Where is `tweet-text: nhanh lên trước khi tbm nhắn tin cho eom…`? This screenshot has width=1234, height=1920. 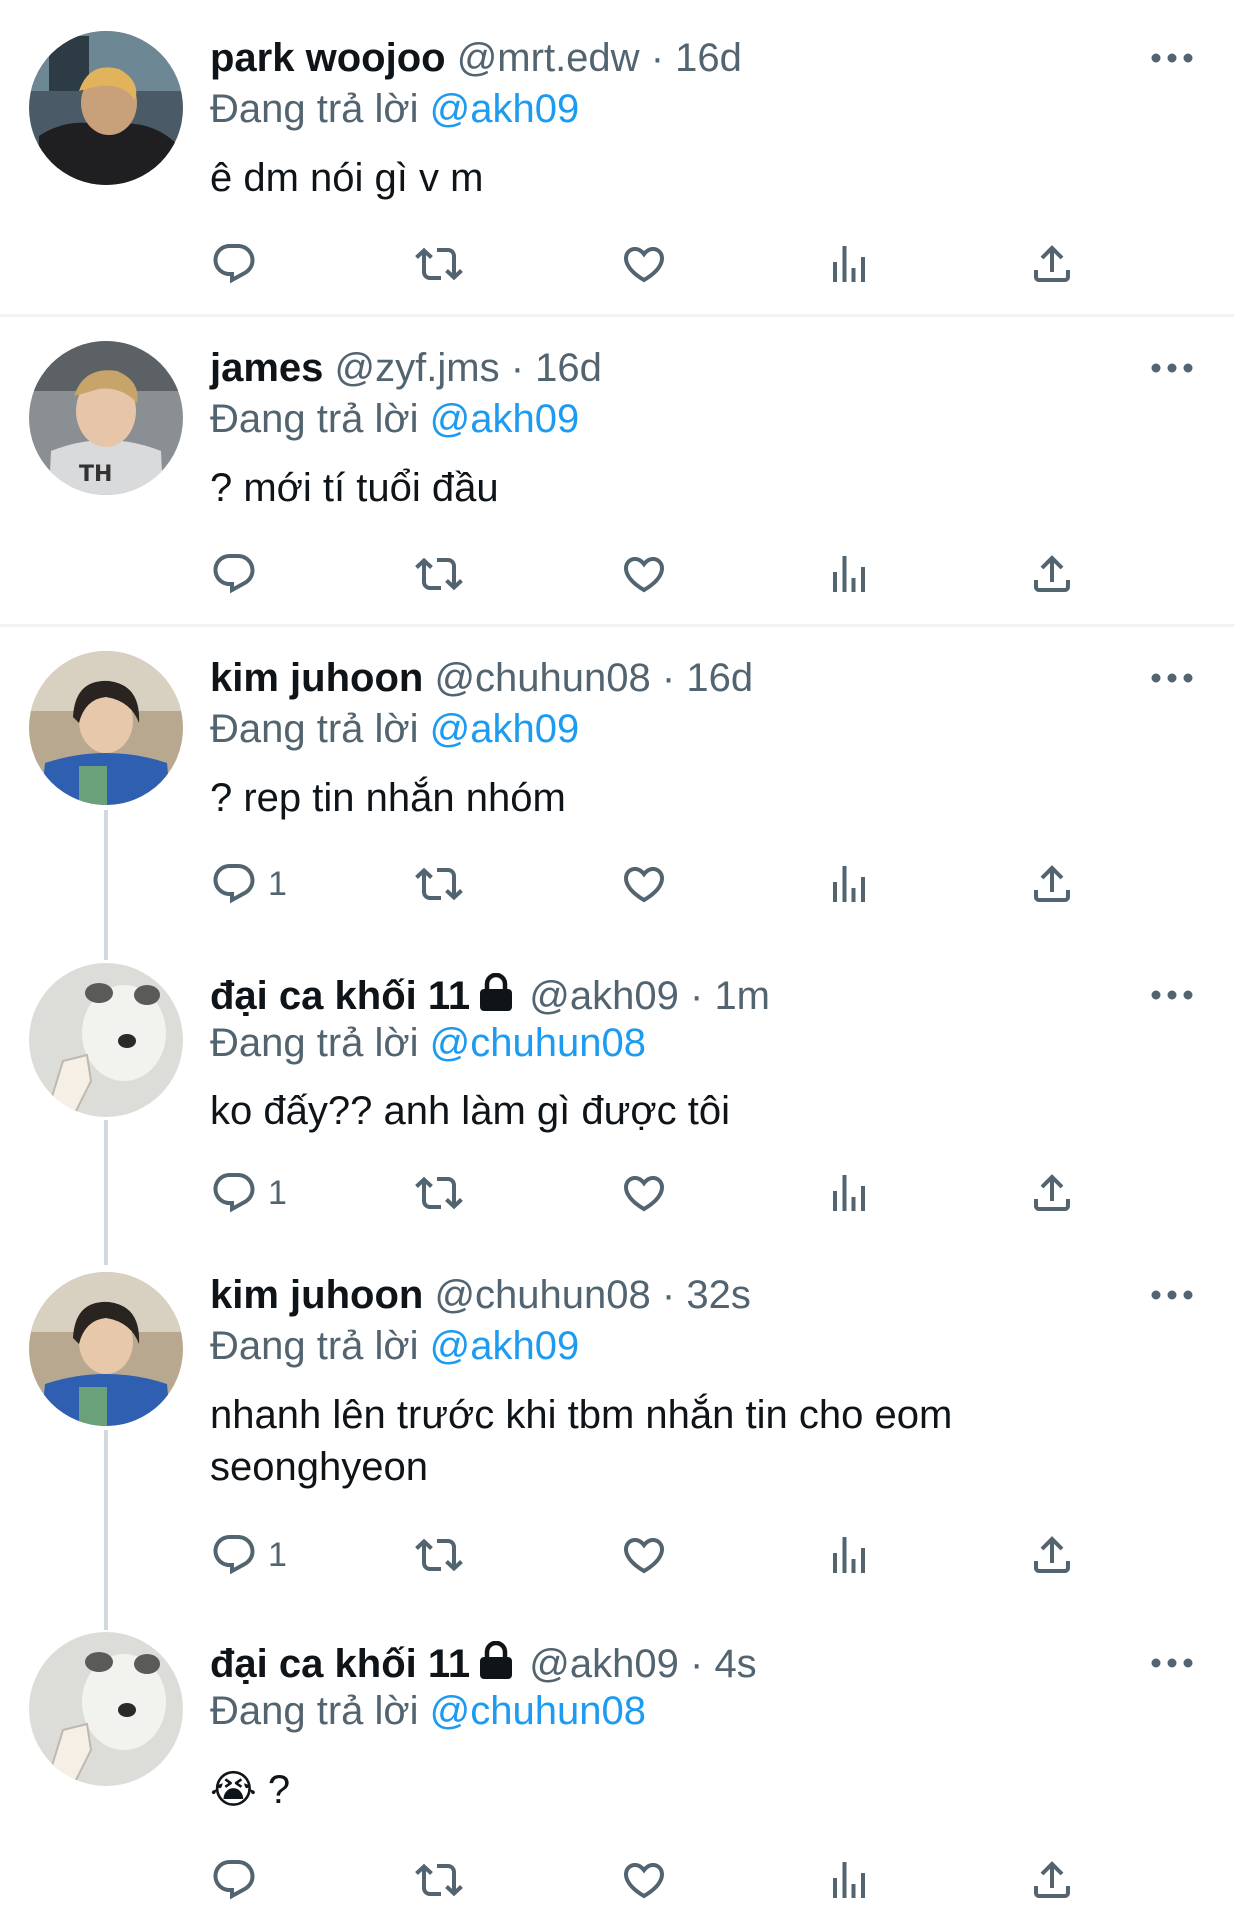
tweet-text: nhanh lên trước khi tbm nhắn tin cho eom… is located at coordinates (660, 1441).